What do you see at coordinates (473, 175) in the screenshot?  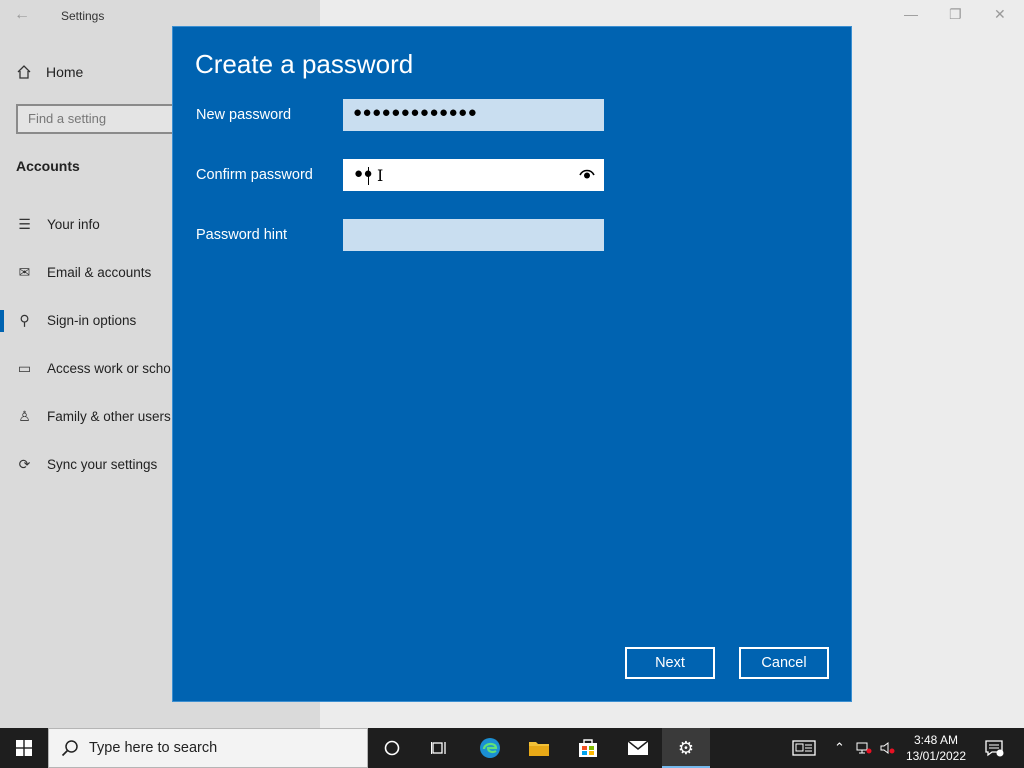 I see `confirm-password-field: ●● I` at bounding box center [473, 175].